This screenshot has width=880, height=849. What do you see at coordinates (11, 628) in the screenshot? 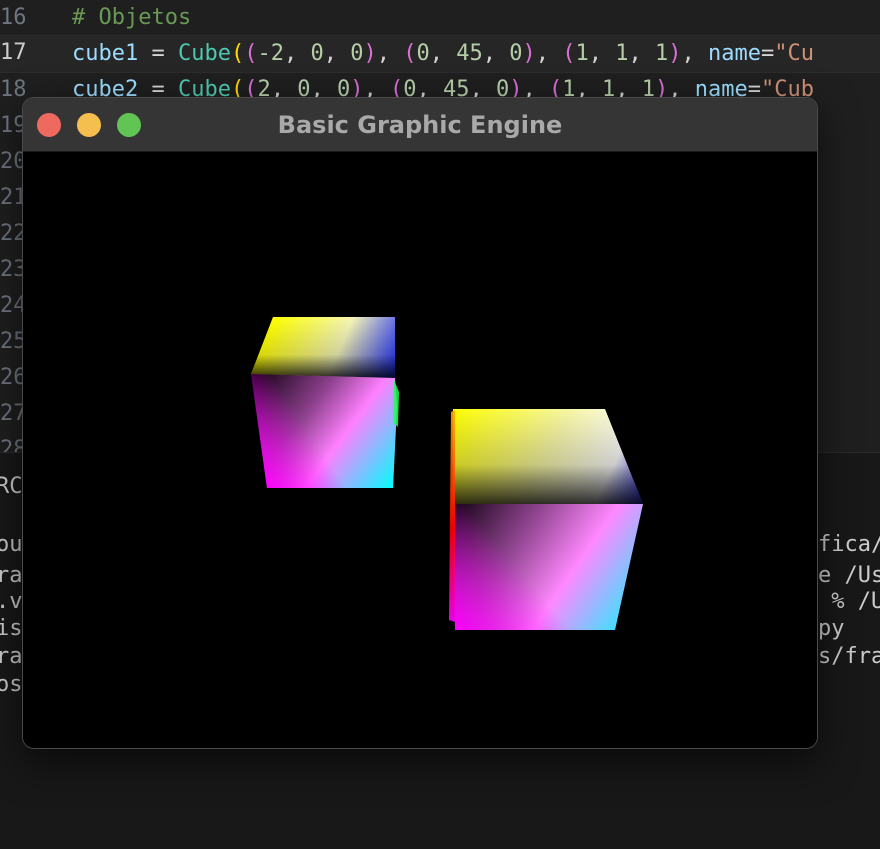
I see `terminal-line: is` at bounding box center [11, 628].